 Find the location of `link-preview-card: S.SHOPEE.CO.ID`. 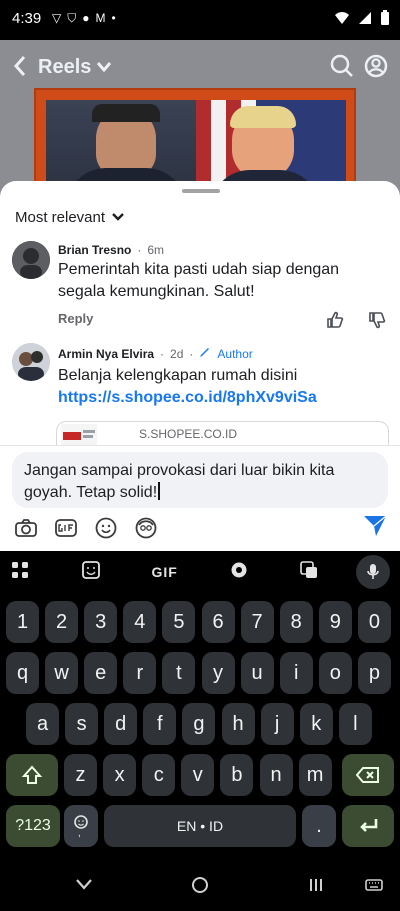

link-preview-card: S.SHOPEE.CO.ID is located at coordinates (222, 433).